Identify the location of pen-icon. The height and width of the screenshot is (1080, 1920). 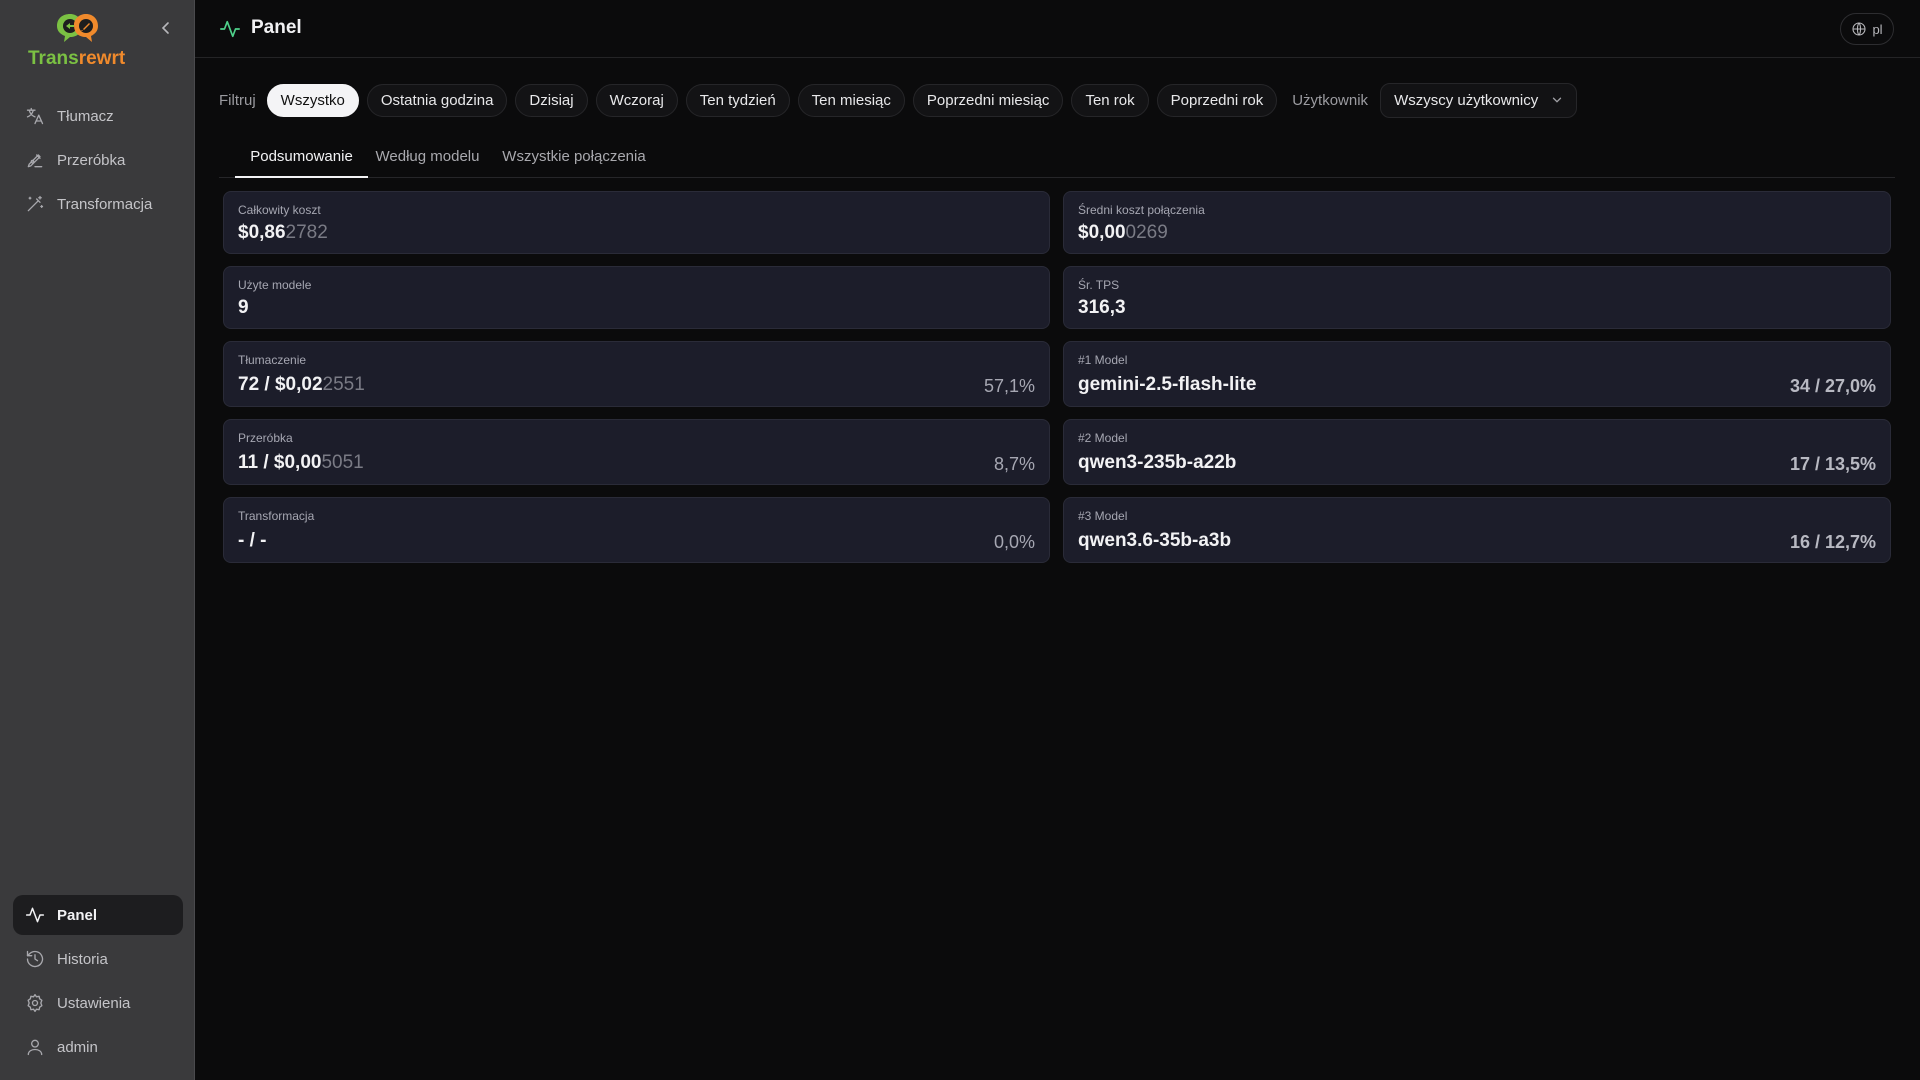
(35, 161).